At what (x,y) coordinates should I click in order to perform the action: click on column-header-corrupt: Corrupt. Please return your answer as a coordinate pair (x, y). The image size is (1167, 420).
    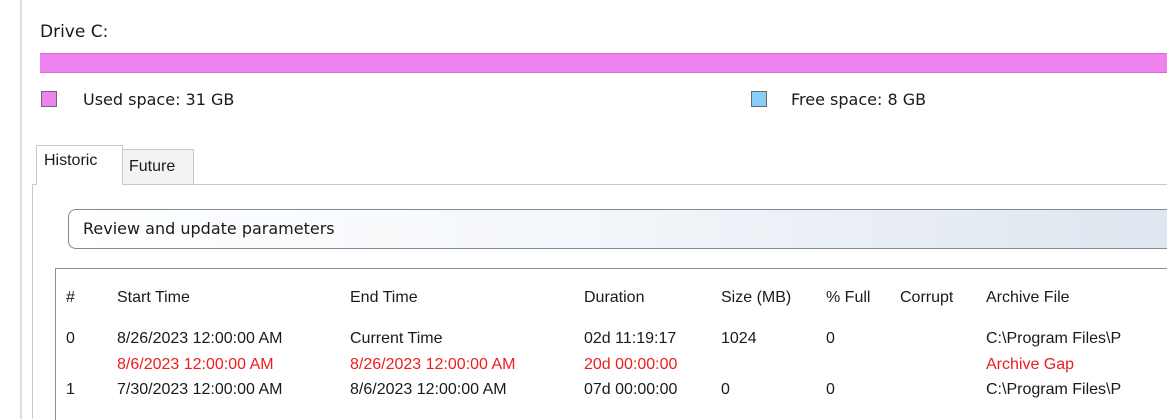
    Looking at the image, I should click on (926, 298).